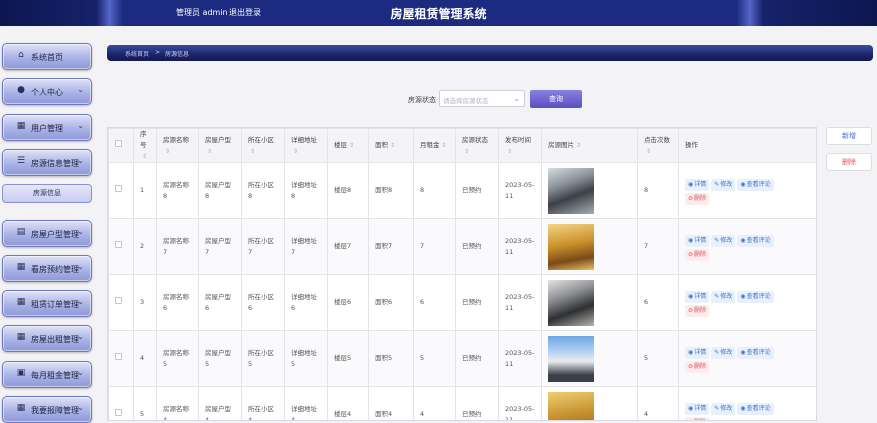 The height and width of the screenshot is (423, 877). What do you see at coordinates (47, 268) in the screenshot?
I see `sidebar-item: ▦ 看房预约管理 ⌄` at bounding box center [47, 268].